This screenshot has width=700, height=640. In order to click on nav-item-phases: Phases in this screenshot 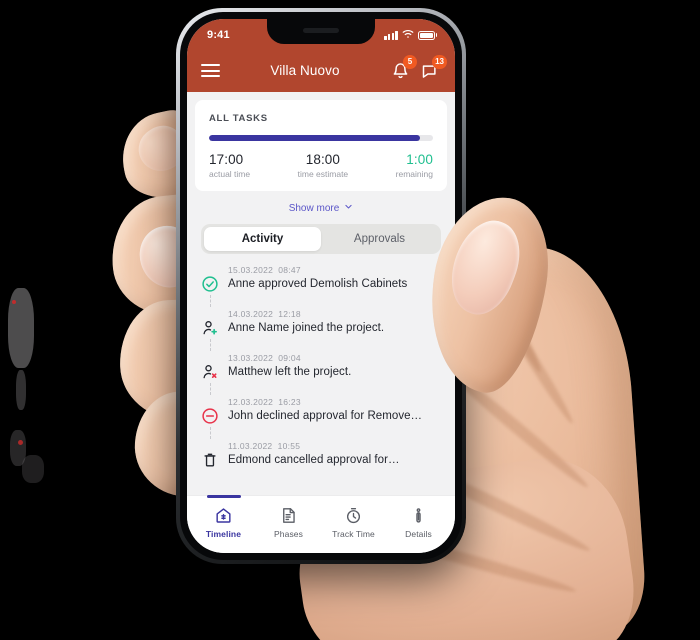, I will do `click(288, 517)`.